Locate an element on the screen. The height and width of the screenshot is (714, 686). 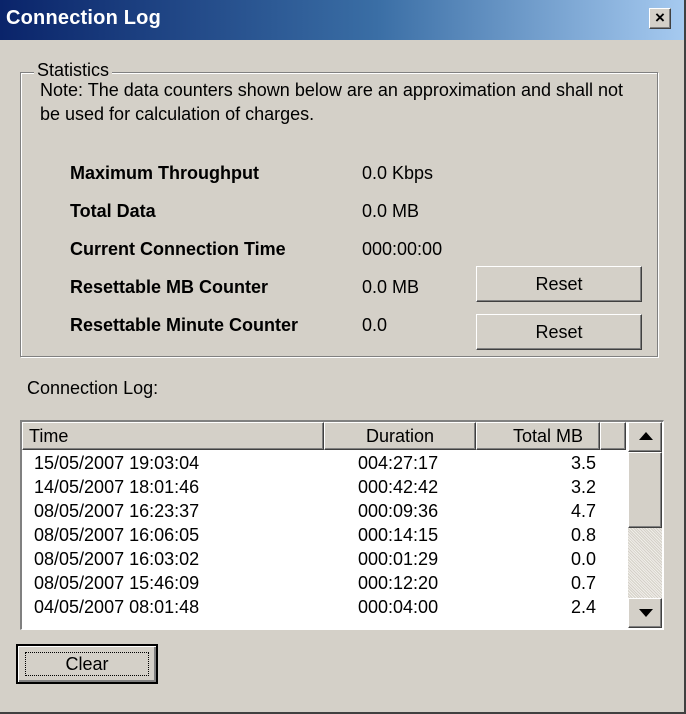
scroll-down-button is located at coordinates (645, 613).